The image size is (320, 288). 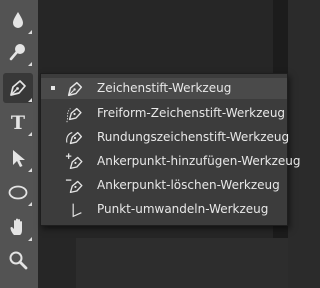 What do you see at coordinates (75, 186) in the screenshot?
I see `delete-anchor-point-icon` at bounding box center [75, 186].